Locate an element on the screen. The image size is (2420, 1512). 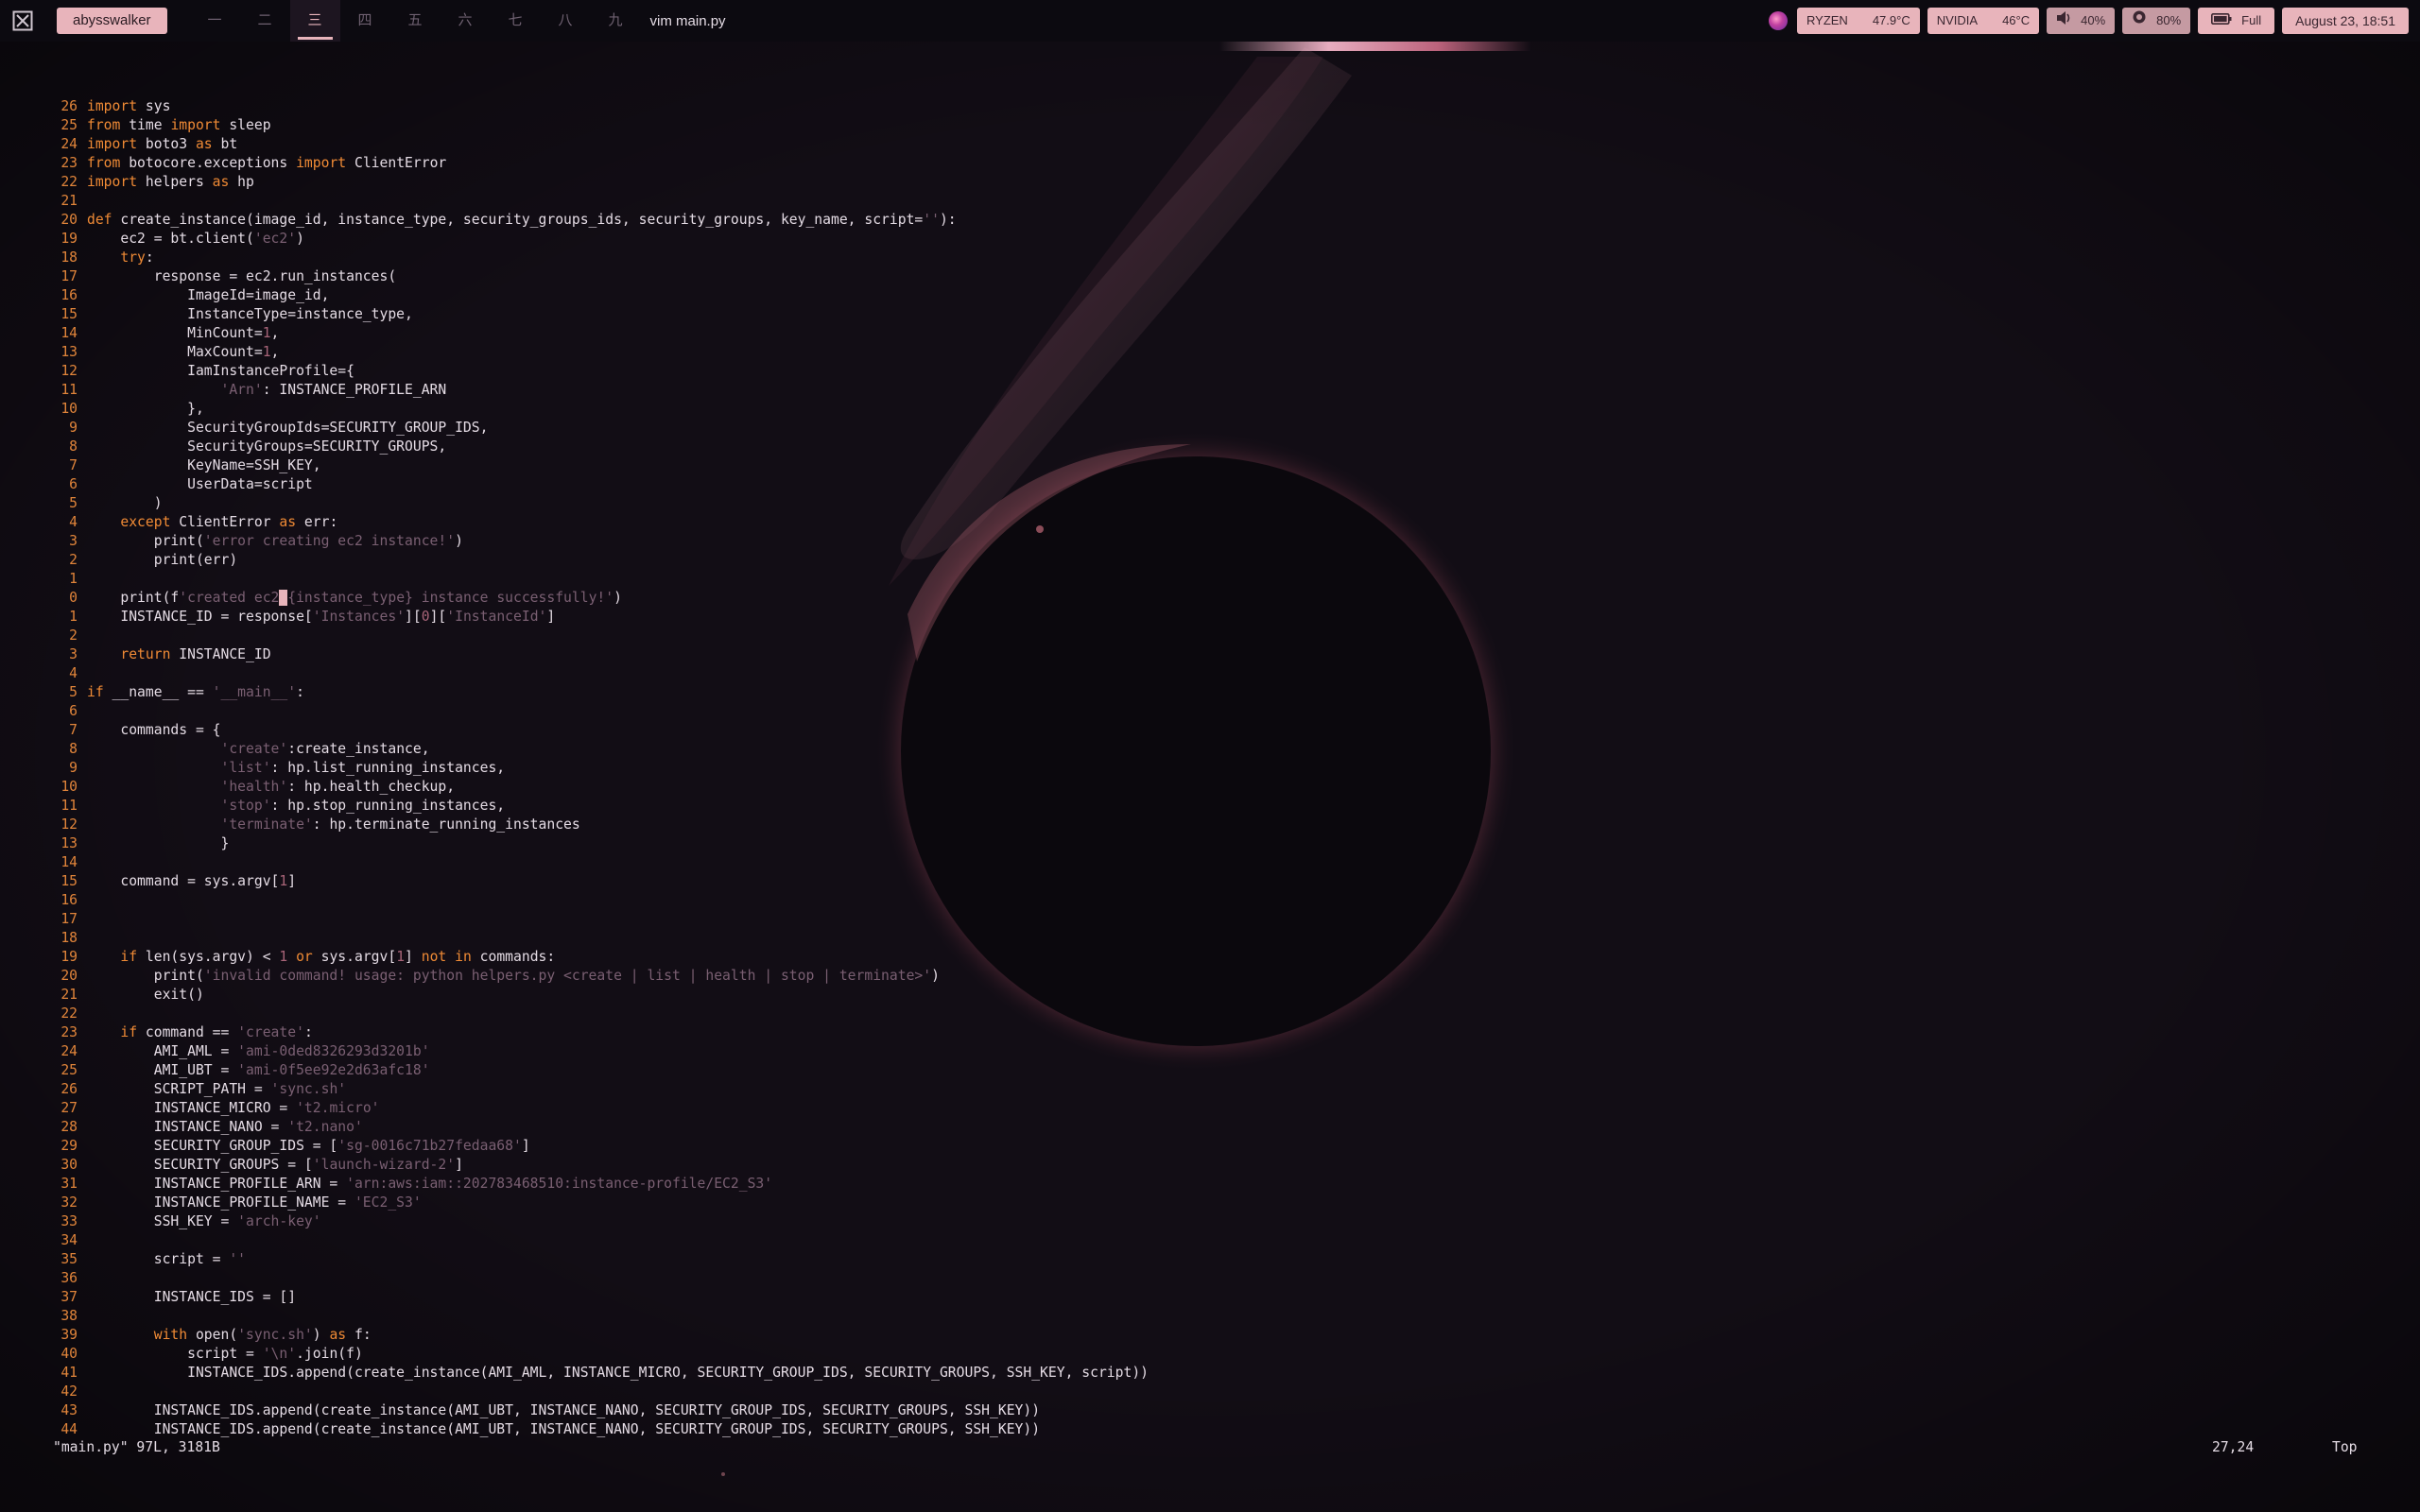
code-text: INSTANCE_NANO = 't2.nano' is located at coordinates (225, 1127).